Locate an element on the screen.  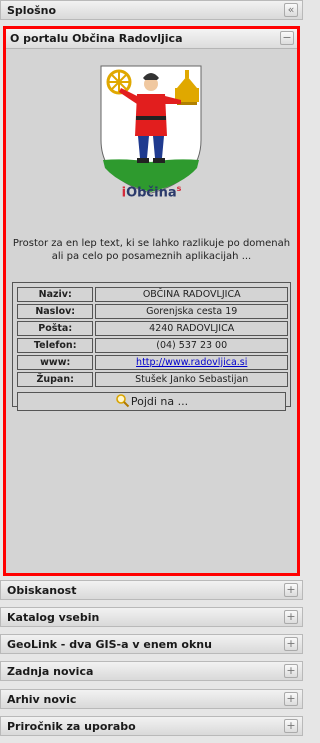
panel-title-obiskanost: Obiskanost is located at coordinates (42, 590).